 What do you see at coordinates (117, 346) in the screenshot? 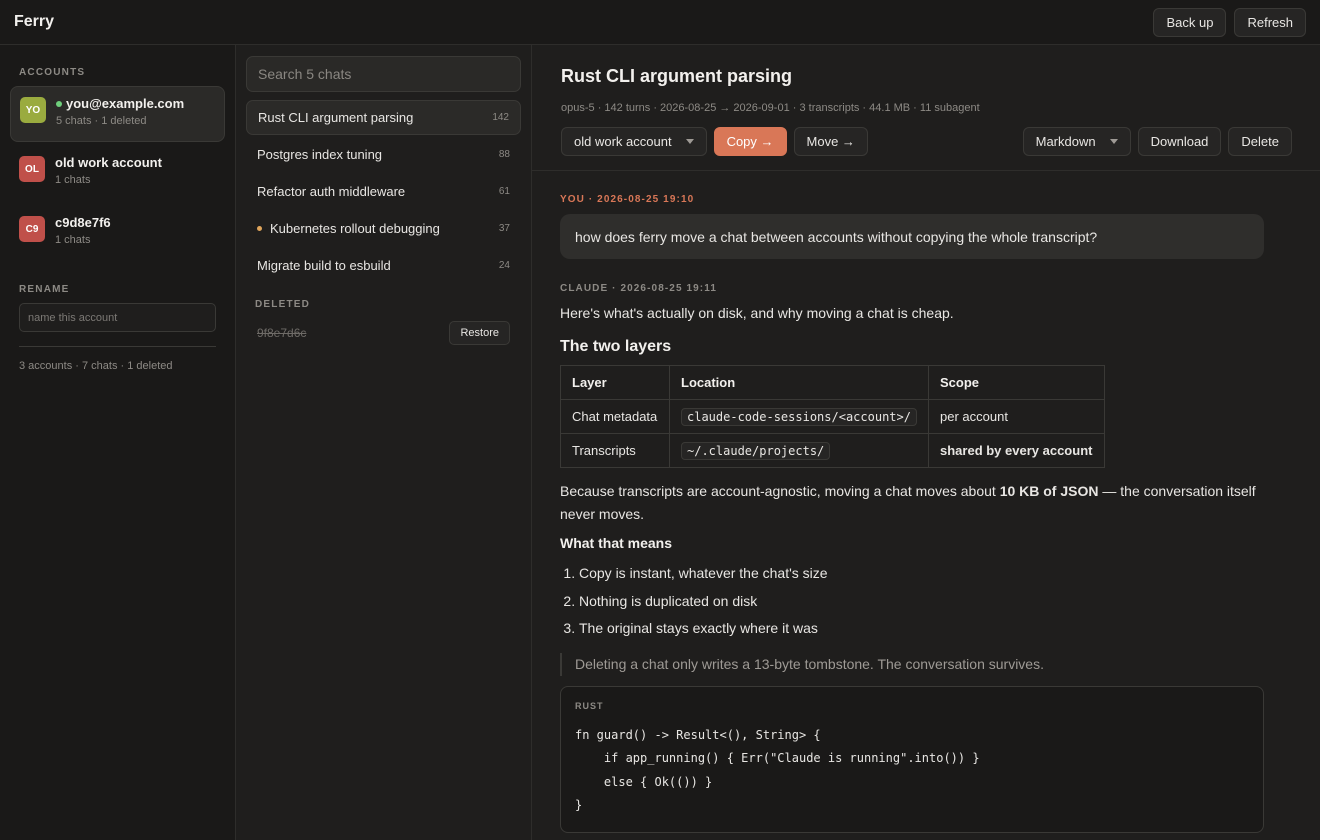
I see `divider` at bounding box center [117, 346].